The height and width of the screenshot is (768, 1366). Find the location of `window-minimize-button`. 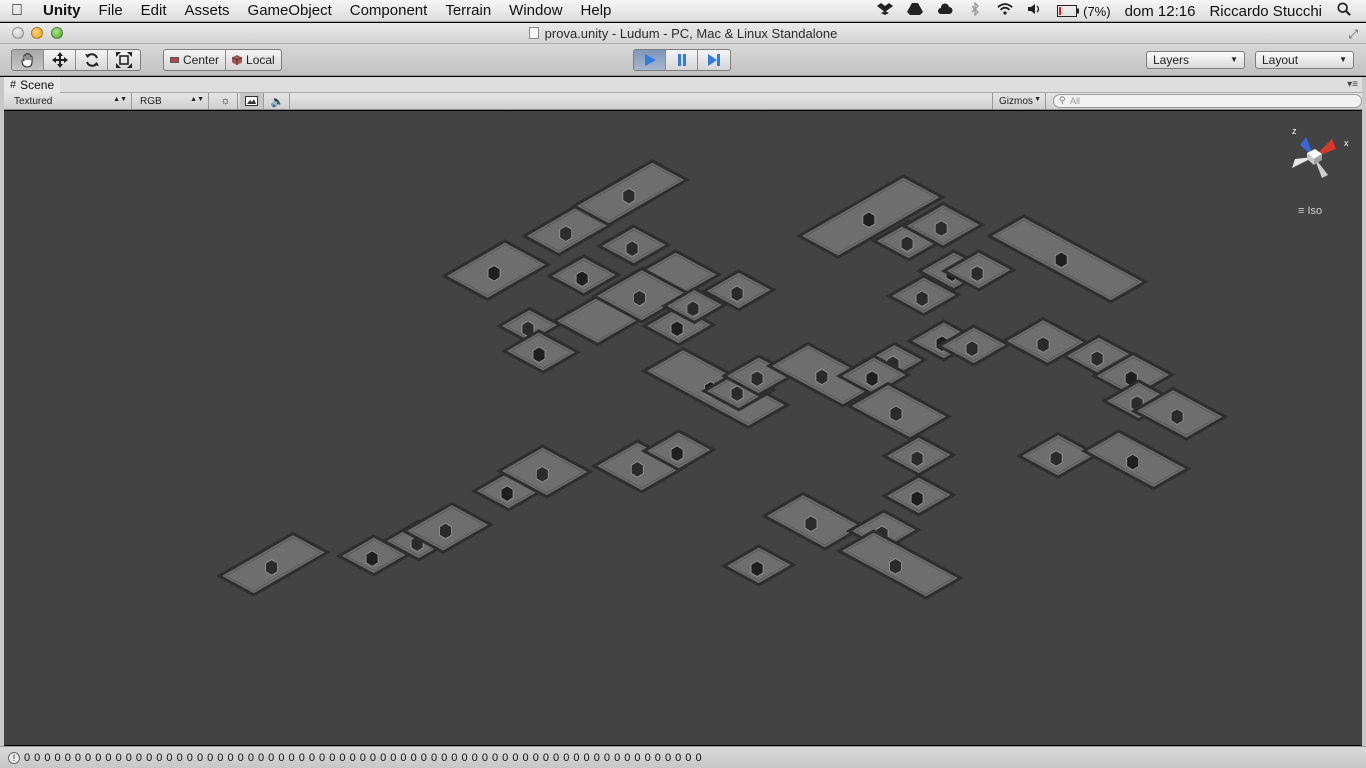

window-minimize-button is located at coordinates (37, 33).